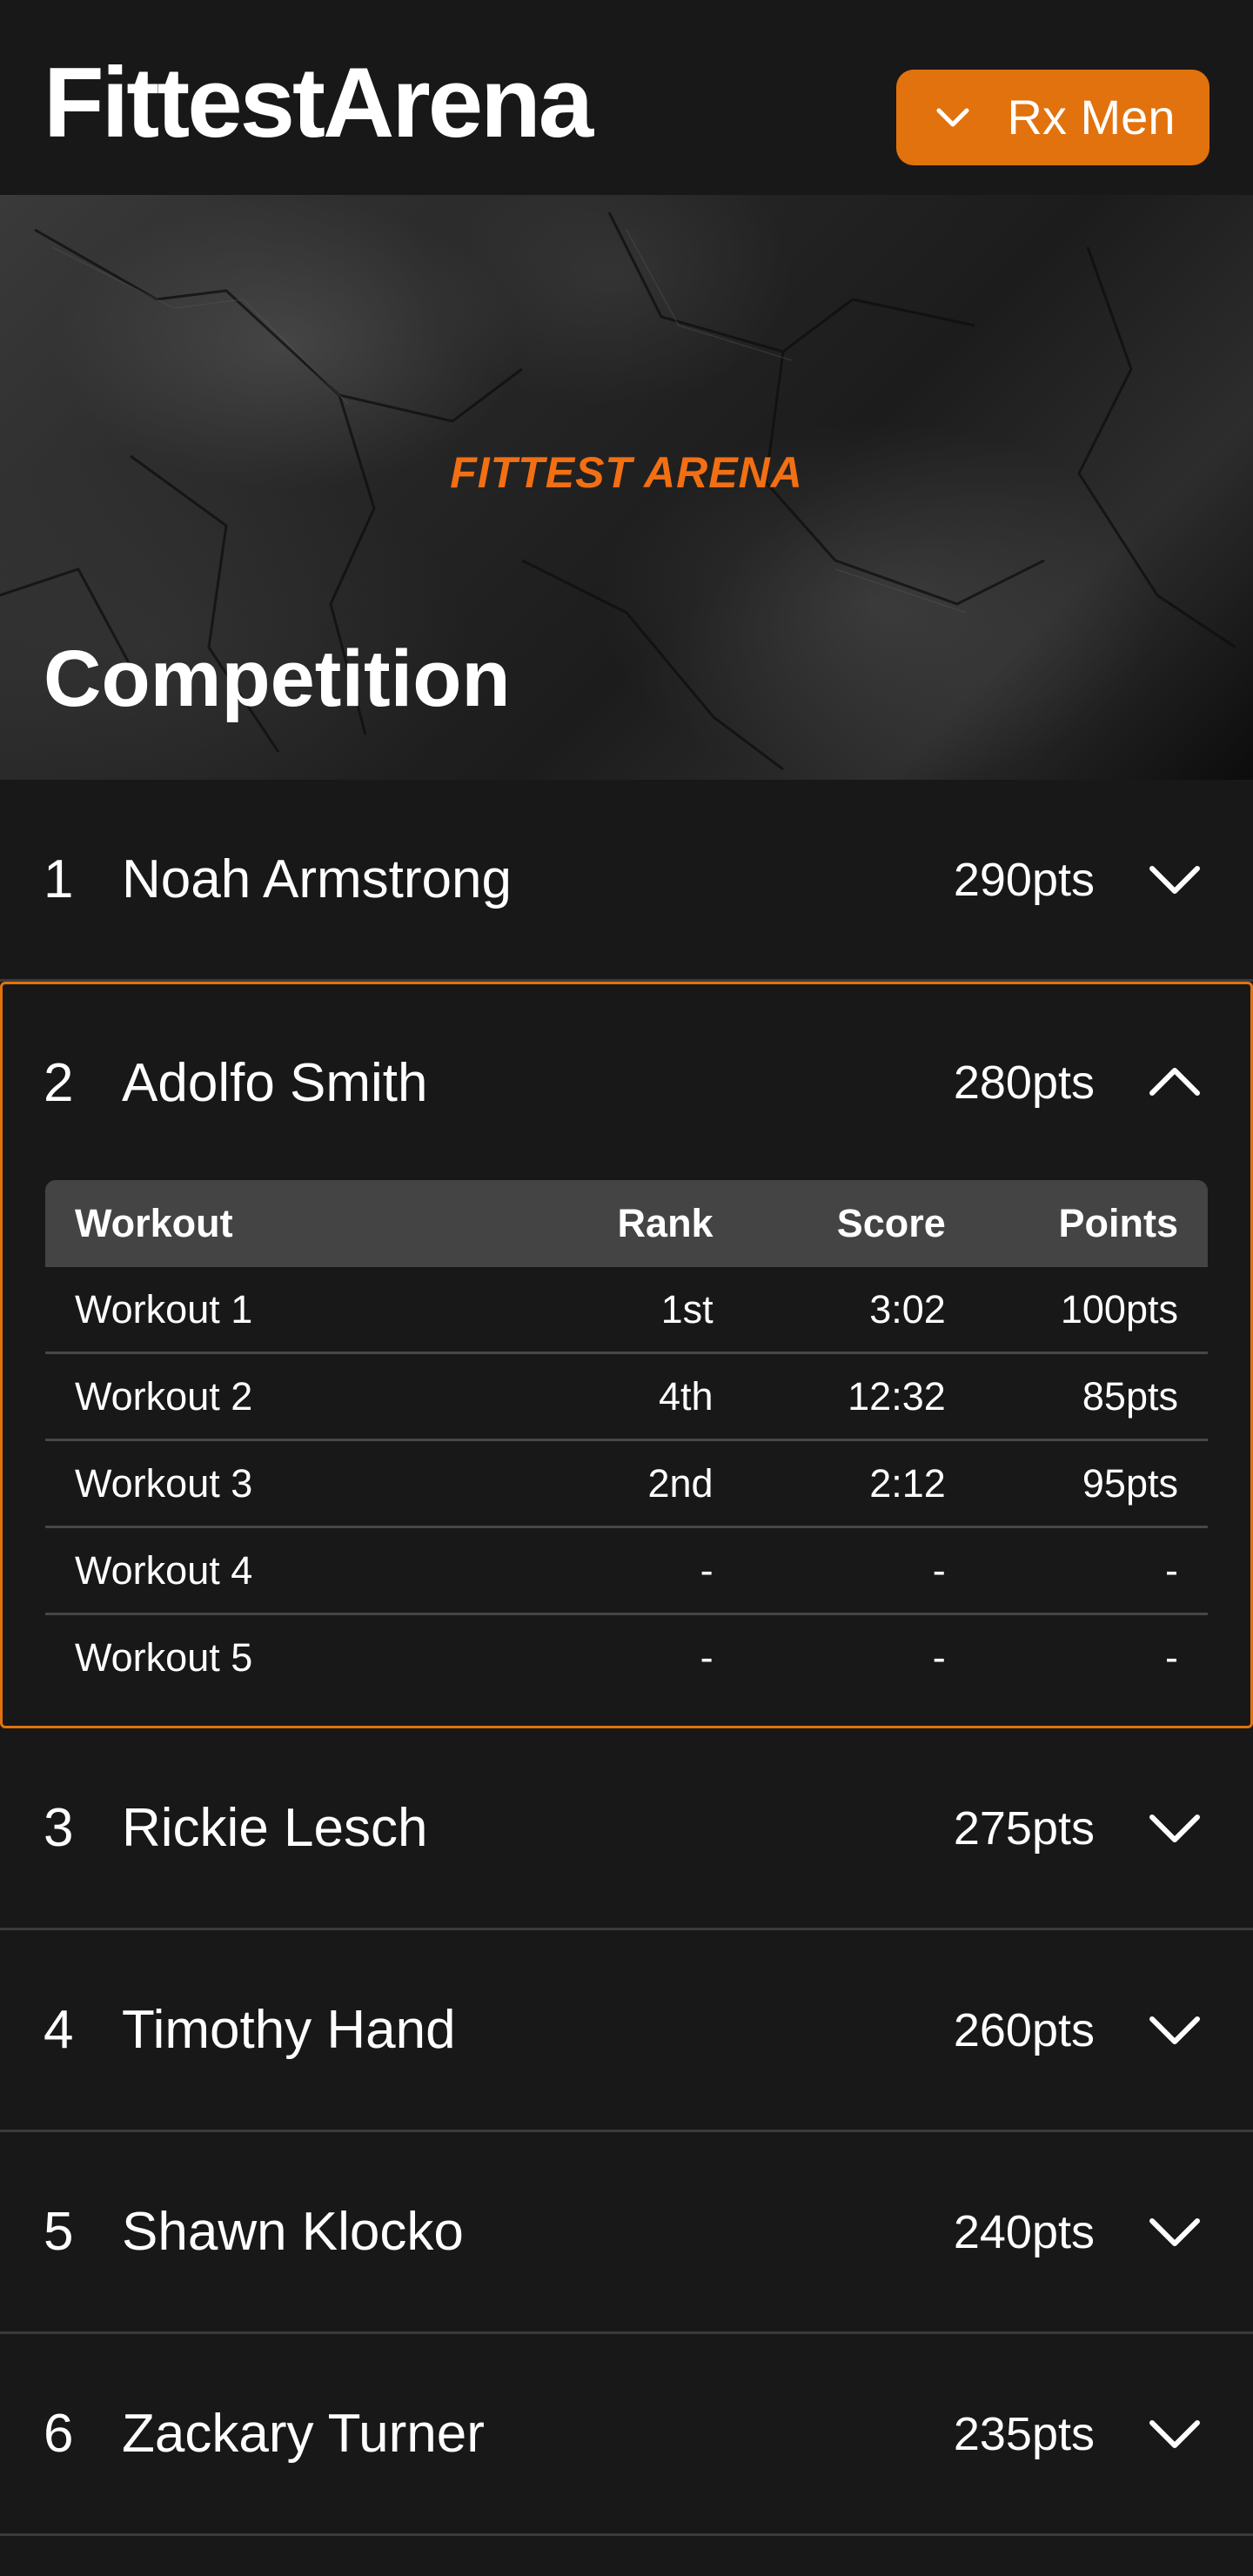 This screenshot has width=1253, height=2576. What do you see at coordinates (289, 2030) in the screenshot?
I see `athlete-name: Timothy Hand` at bounding box center [289, 2030].